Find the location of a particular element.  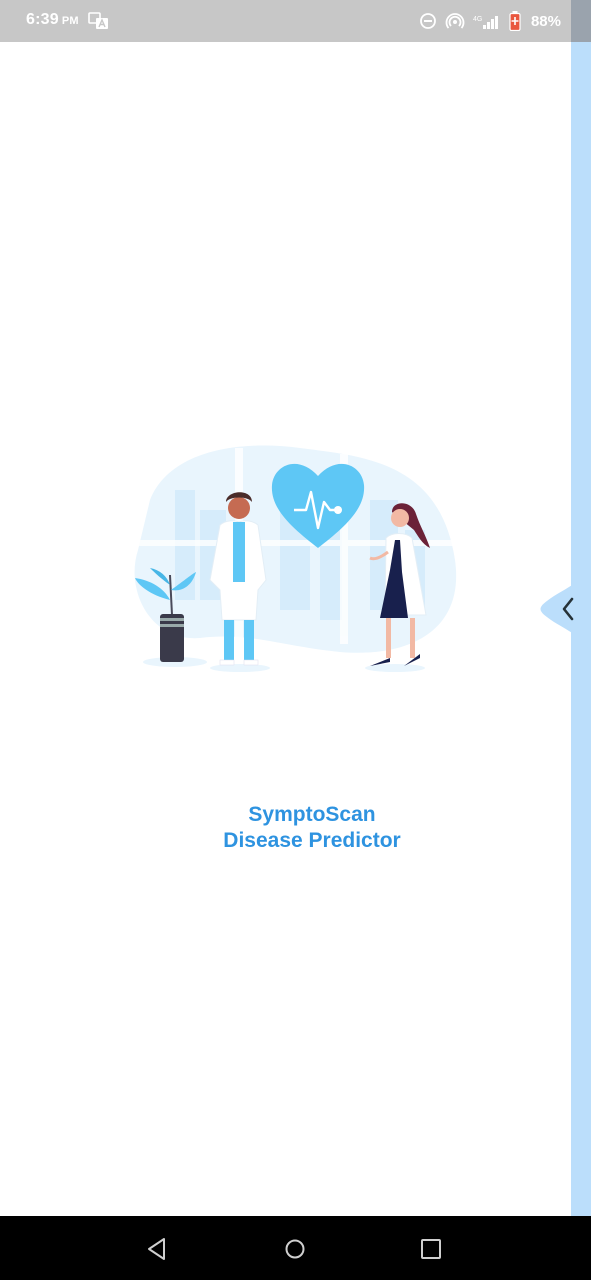

status-icons: 4G 88% is located at coordinates (490, 21).